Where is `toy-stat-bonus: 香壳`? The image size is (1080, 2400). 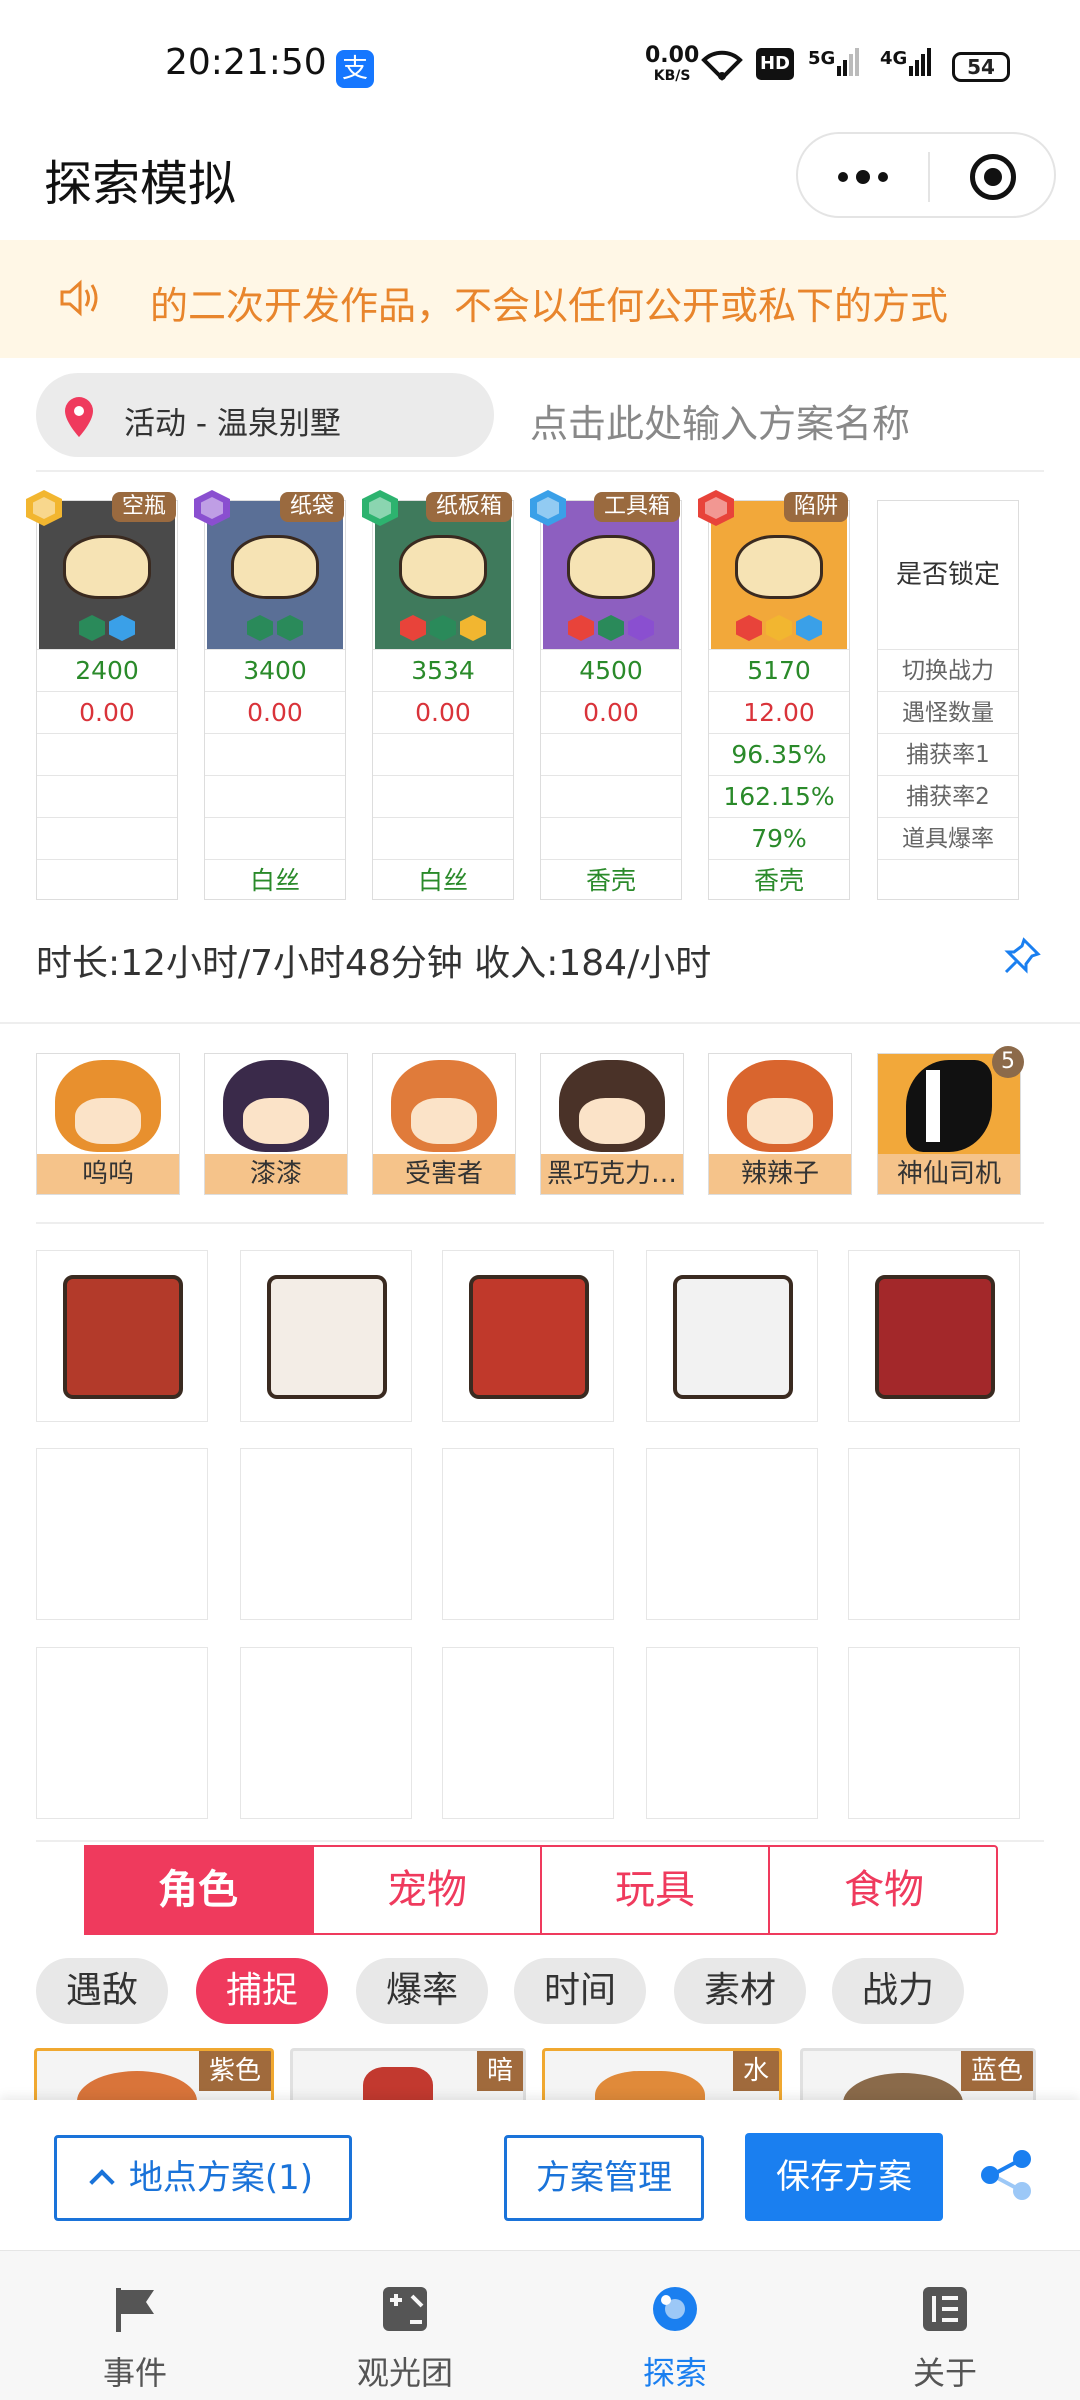 toy-stat-bonus: 香壳 is located at coordinates (779, 880).